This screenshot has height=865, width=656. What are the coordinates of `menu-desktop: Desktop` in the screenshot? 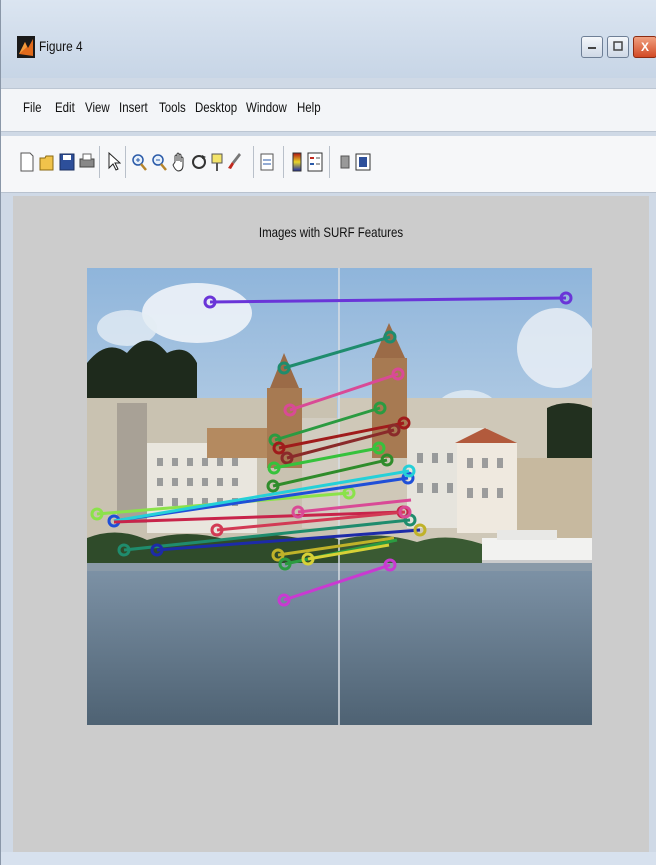 It's located at (216, 107).